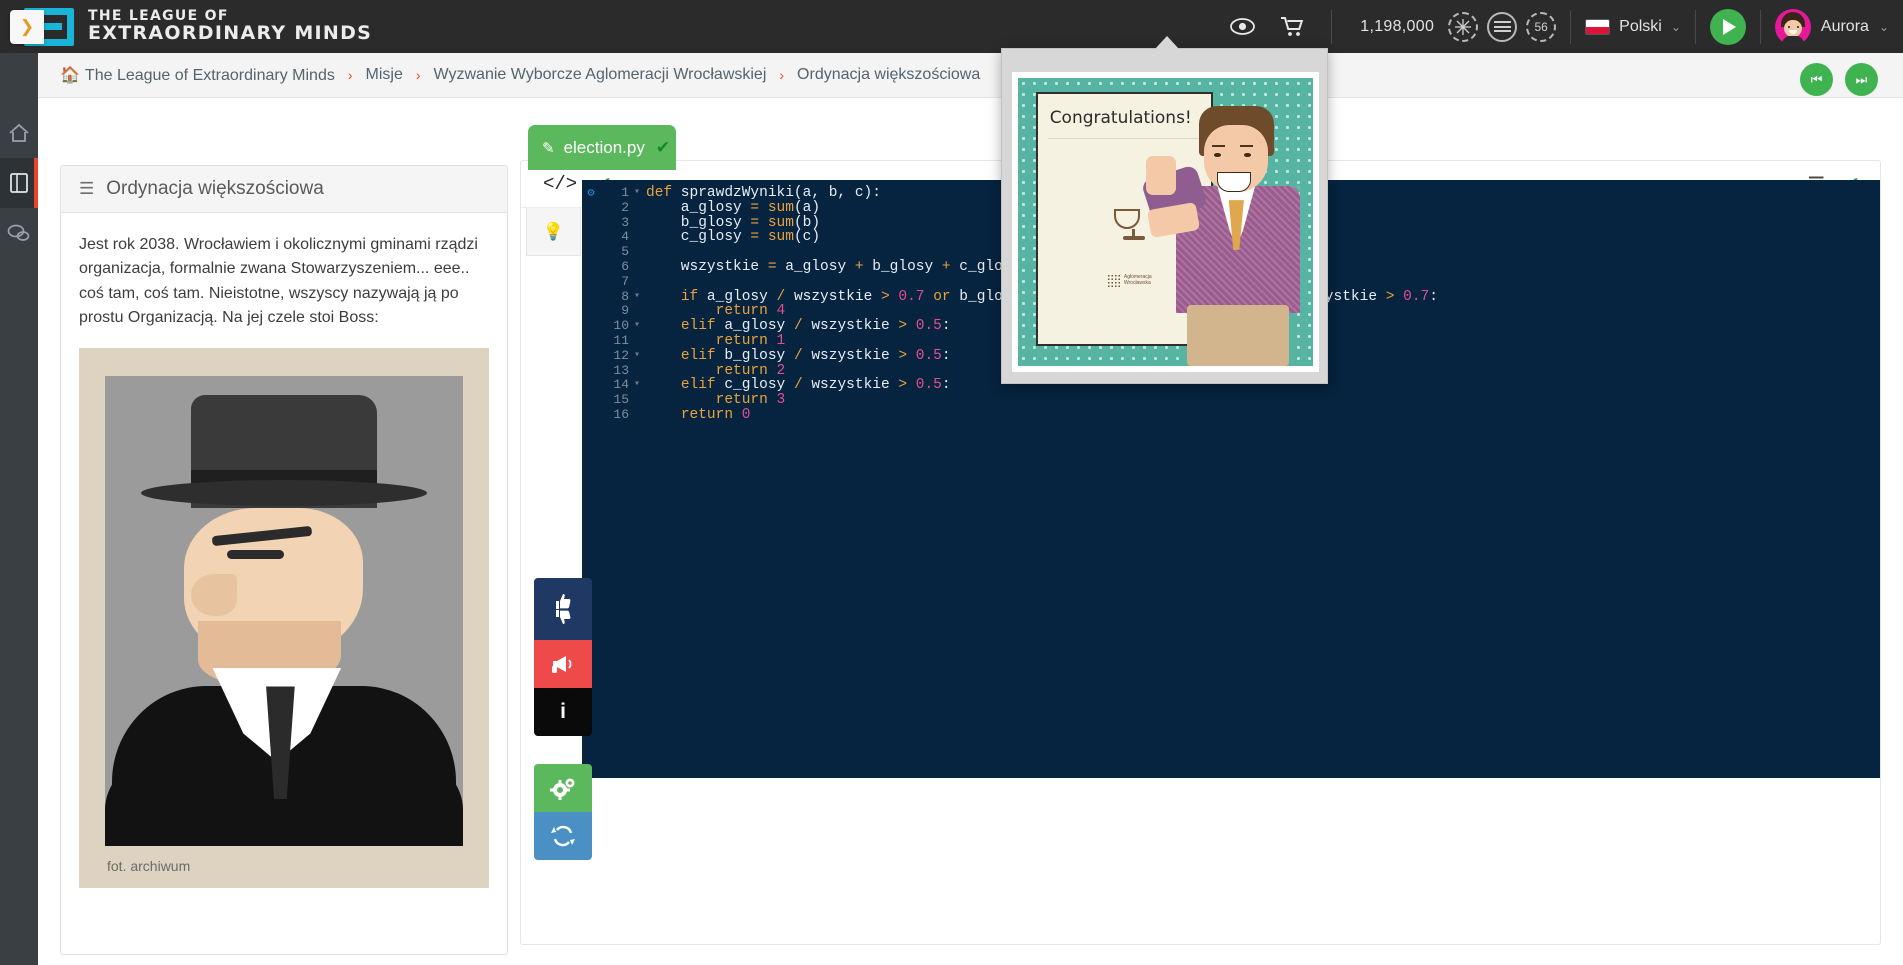 Image resolution: width=1903 pixels, height=965 pixels. What do you see at coordinates (563, 836) in the screenshot?
I see `reset-button` at bounding box center [563, 836].